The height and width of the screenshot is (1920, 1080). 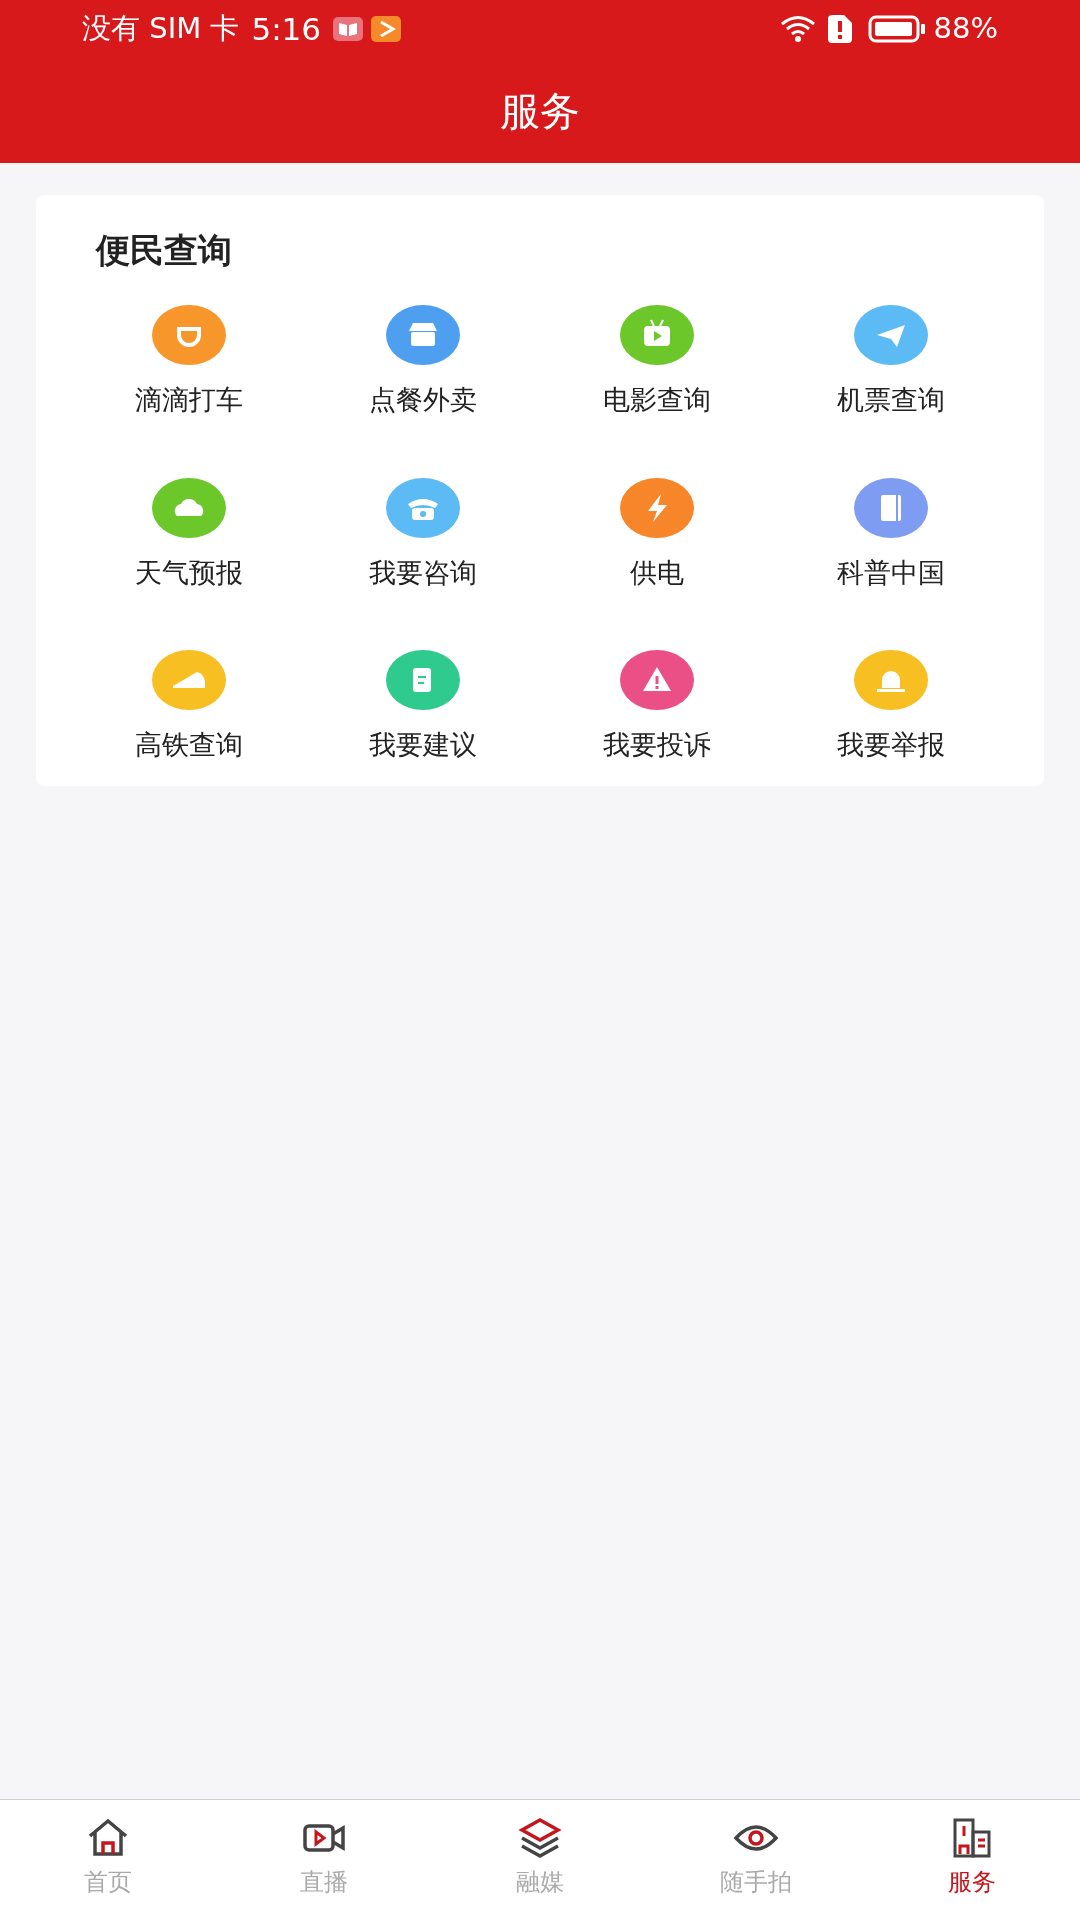 What do you see at coordinates (189, 572) in the screenshot?
I see `service-label: 天气预报` at bounding box center [189, 572].